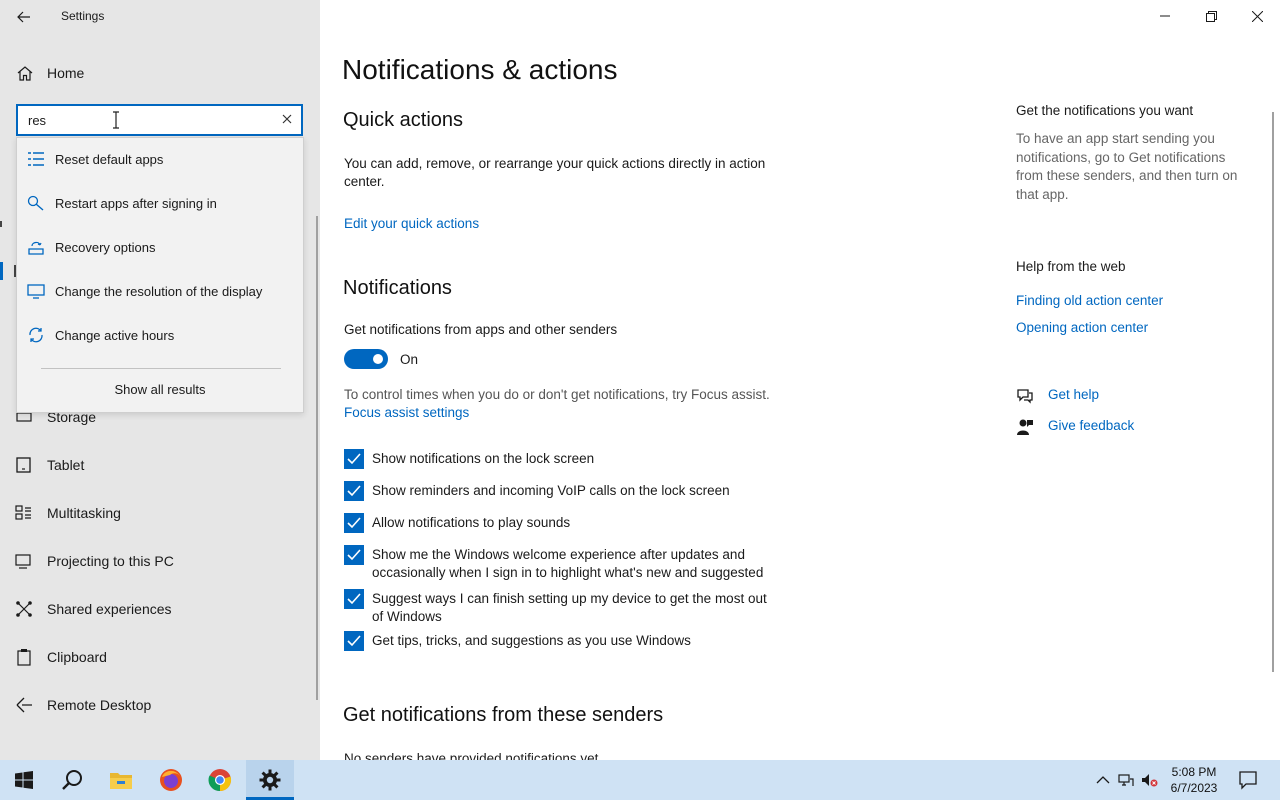 The height and width of the screenshot is (800, 1280). What do you see at coordinates (1025, 396) in the screenshot?
I see `get-help-icon` at bounding box center [1025, 396].